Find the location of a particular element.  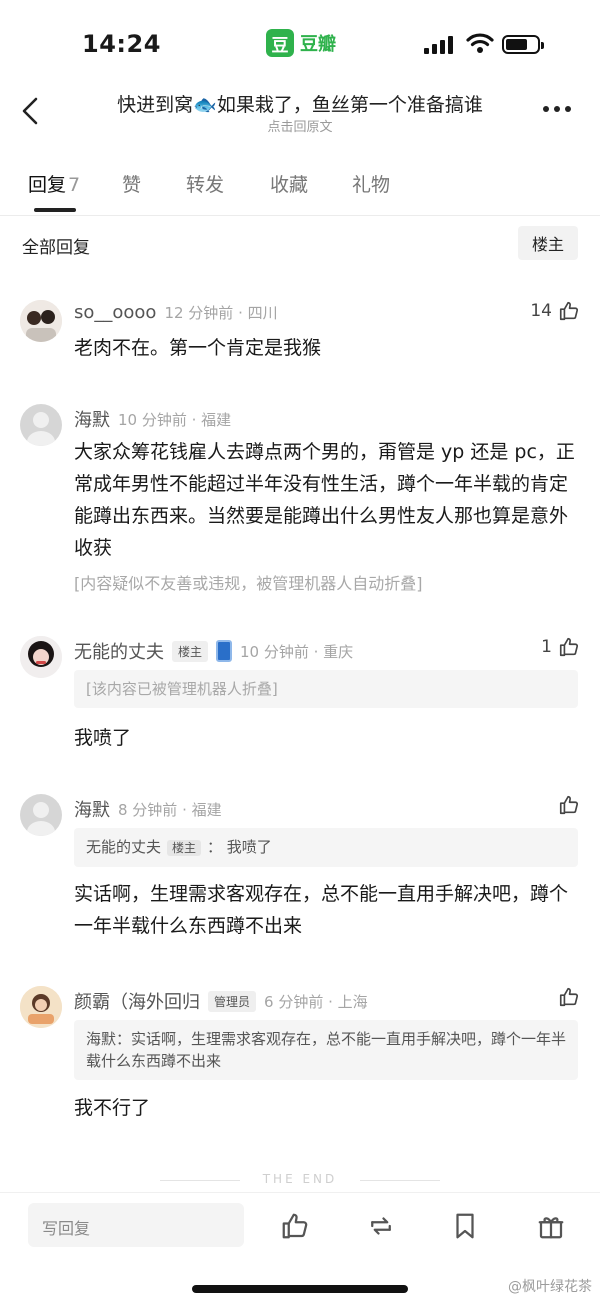

comment-time: 10 分钟前 · 重庆 is located at coordinates (297, 651).